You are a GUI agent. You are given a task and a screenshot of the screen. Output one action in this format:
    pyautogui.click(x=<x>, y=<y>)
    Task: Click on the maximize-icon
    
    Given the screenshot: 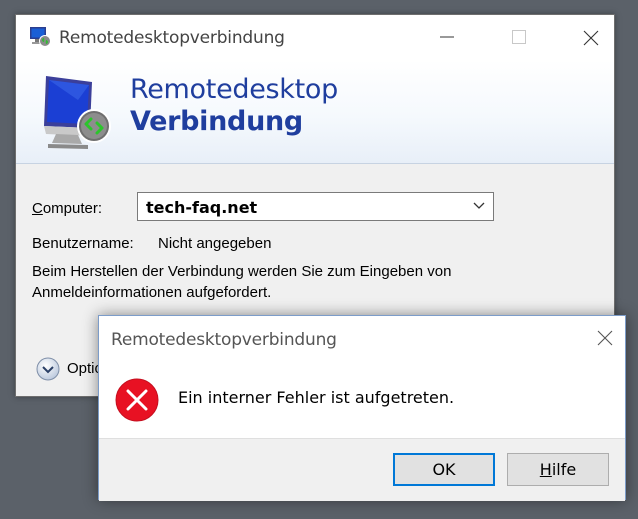 What is the action you would take?
    pyautogui.click(x=519, y=37)
    